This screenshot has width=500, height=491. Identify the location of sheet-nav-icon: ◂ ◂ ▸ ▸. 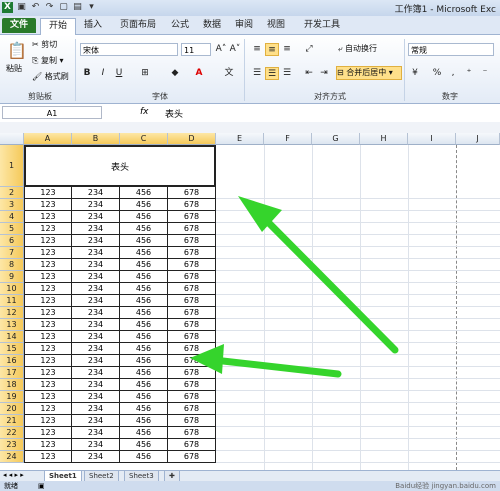
(13, 475).